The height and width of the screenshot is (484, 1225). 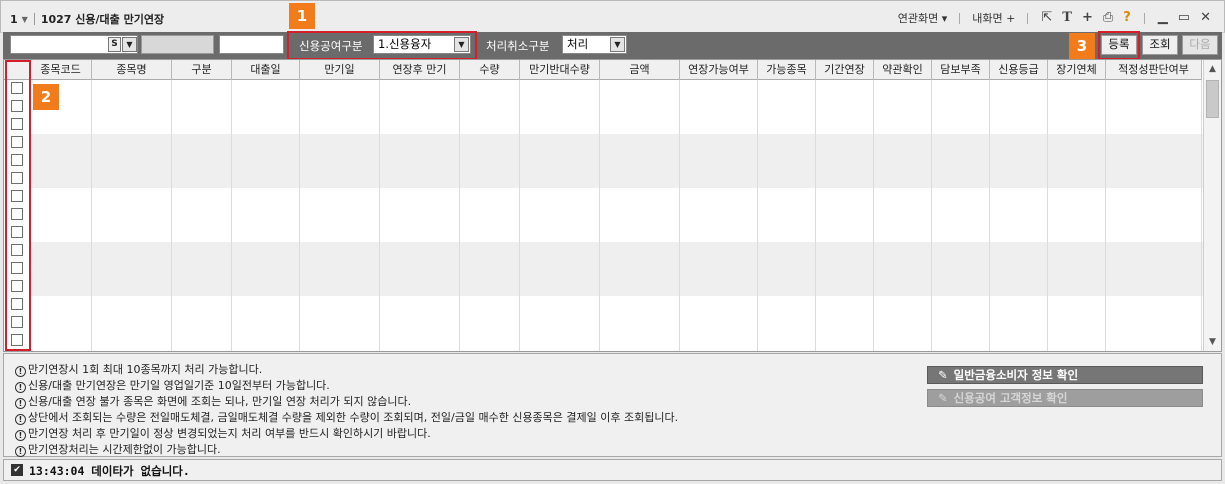 I want to click on col-header: 신용등급, so click(x=1019, y=70).